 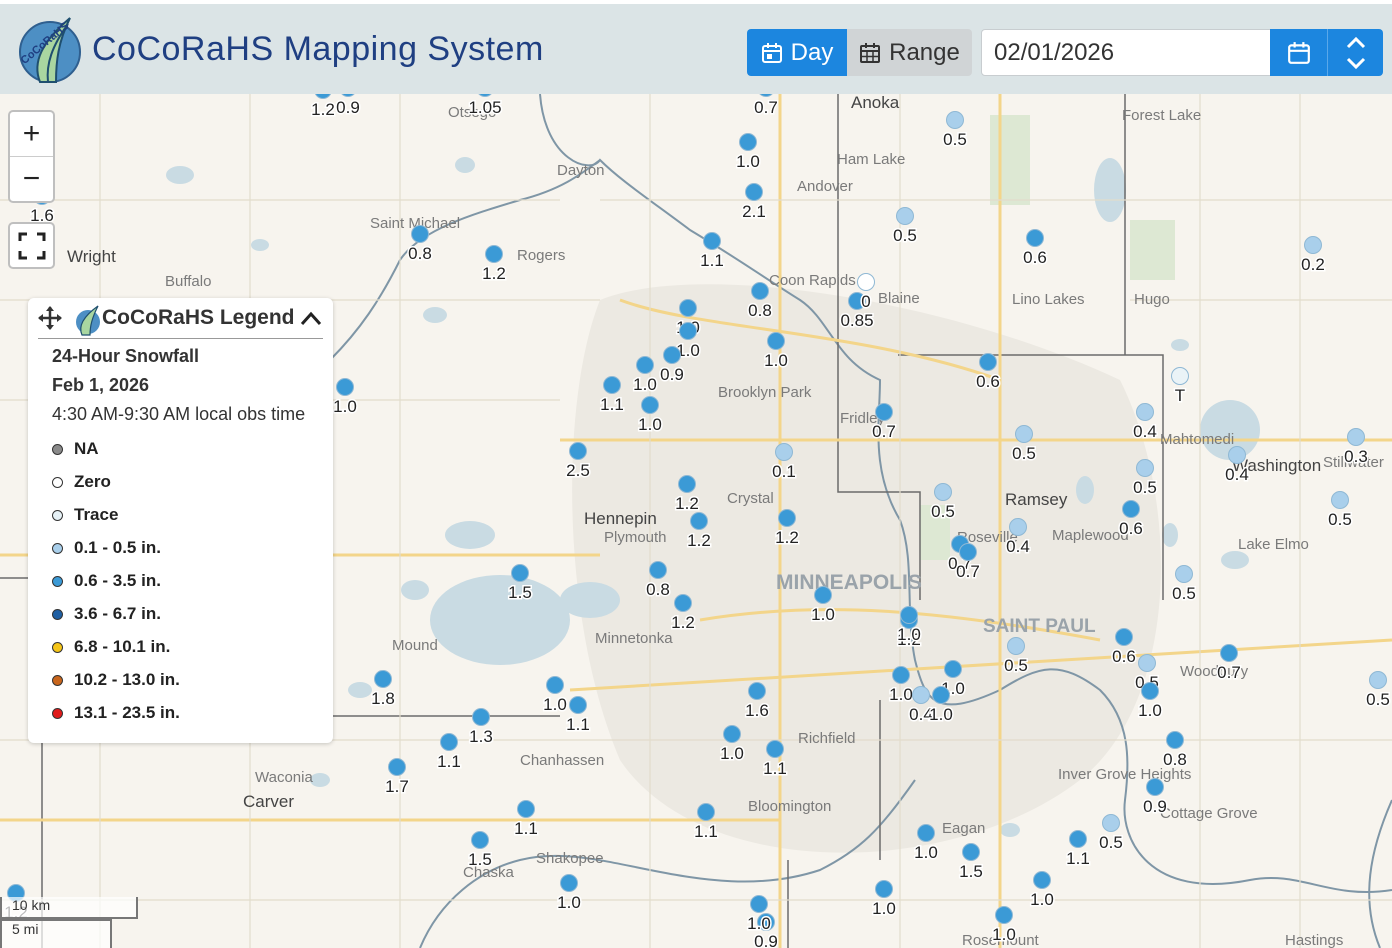 I want to click on svg-text: Carver, so click(x=268, y=801).